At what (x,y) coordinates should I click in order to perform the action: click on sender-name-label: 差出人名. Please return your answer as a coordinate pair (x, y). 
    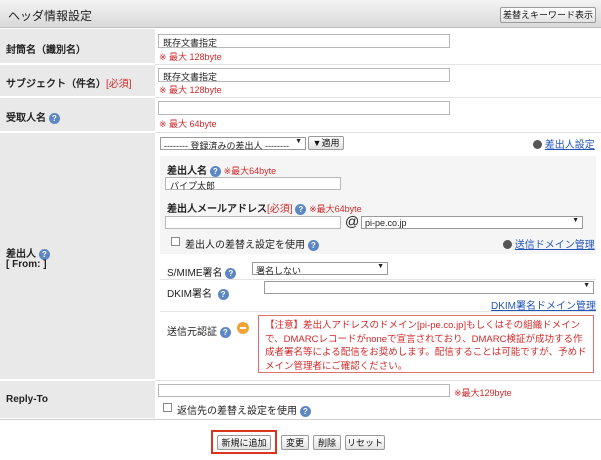
    Looking at the image, I should click on (187, 171).